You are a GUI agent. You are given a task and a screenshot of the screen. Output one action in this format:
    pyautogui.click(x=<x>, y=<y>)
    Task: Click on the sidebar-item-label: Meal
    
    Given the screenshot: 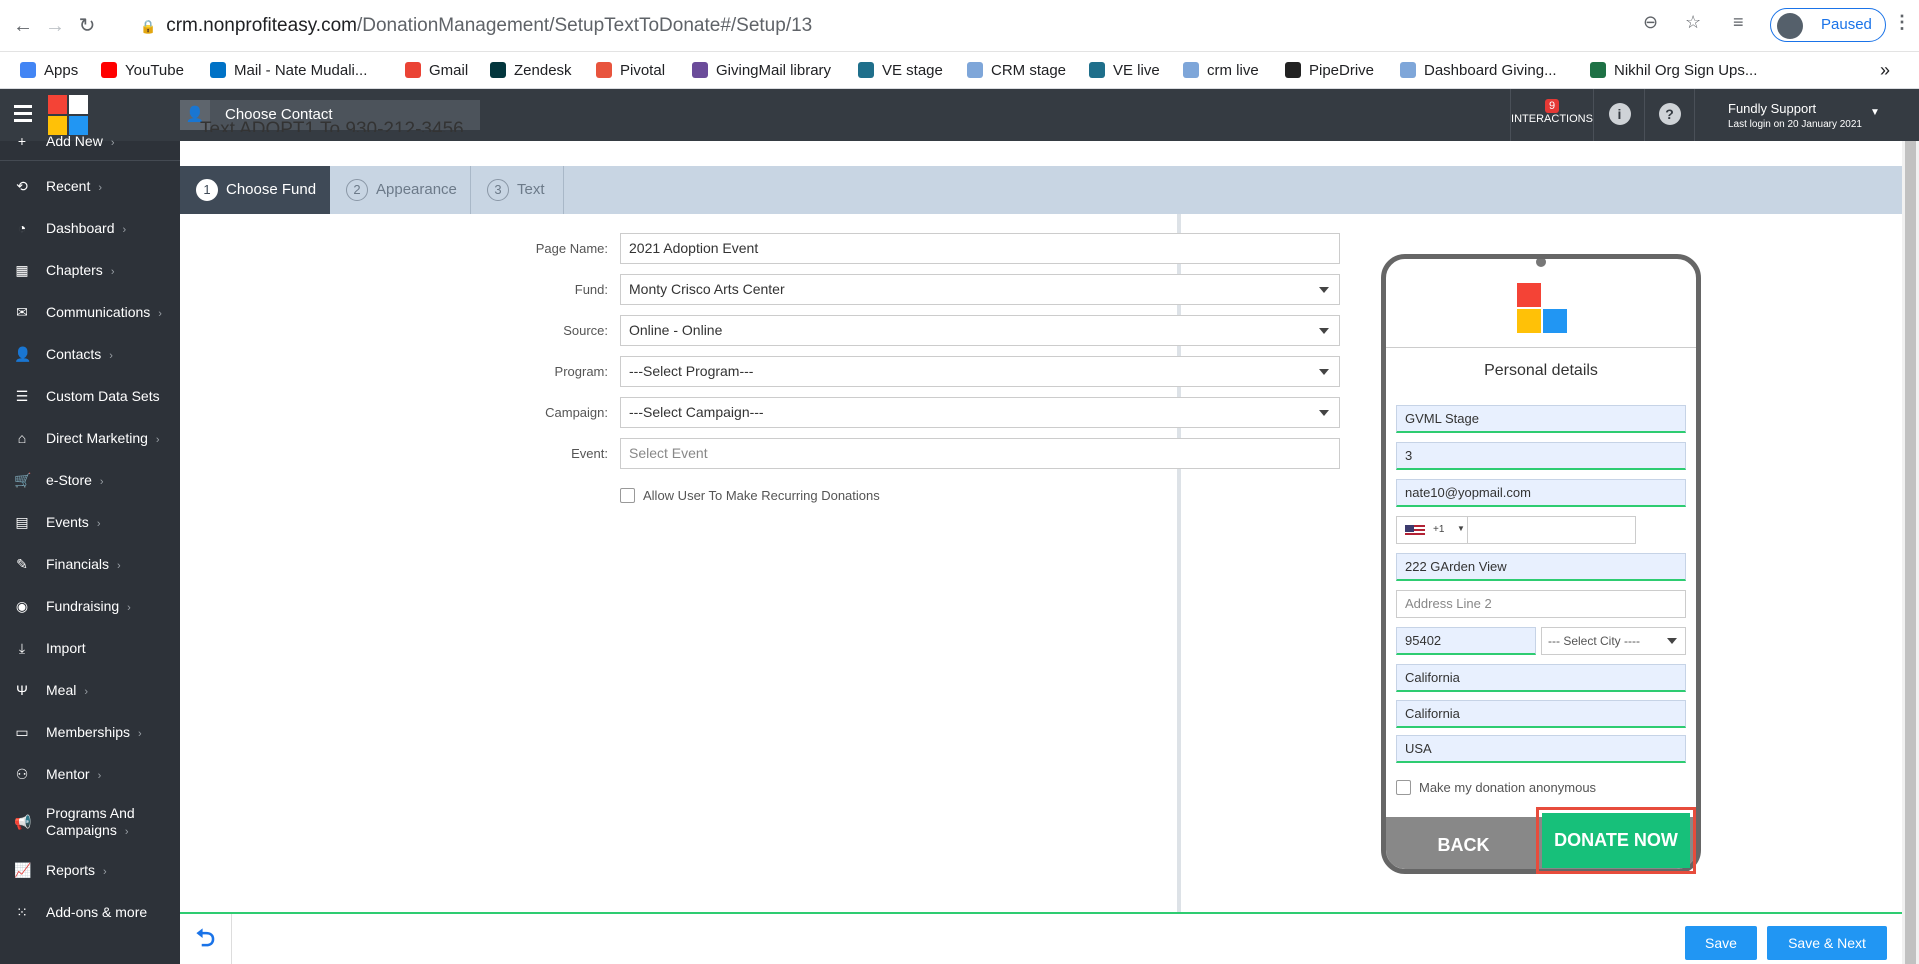 What is the action you would take?
    pyautogui.click(x=61, y=690)
    